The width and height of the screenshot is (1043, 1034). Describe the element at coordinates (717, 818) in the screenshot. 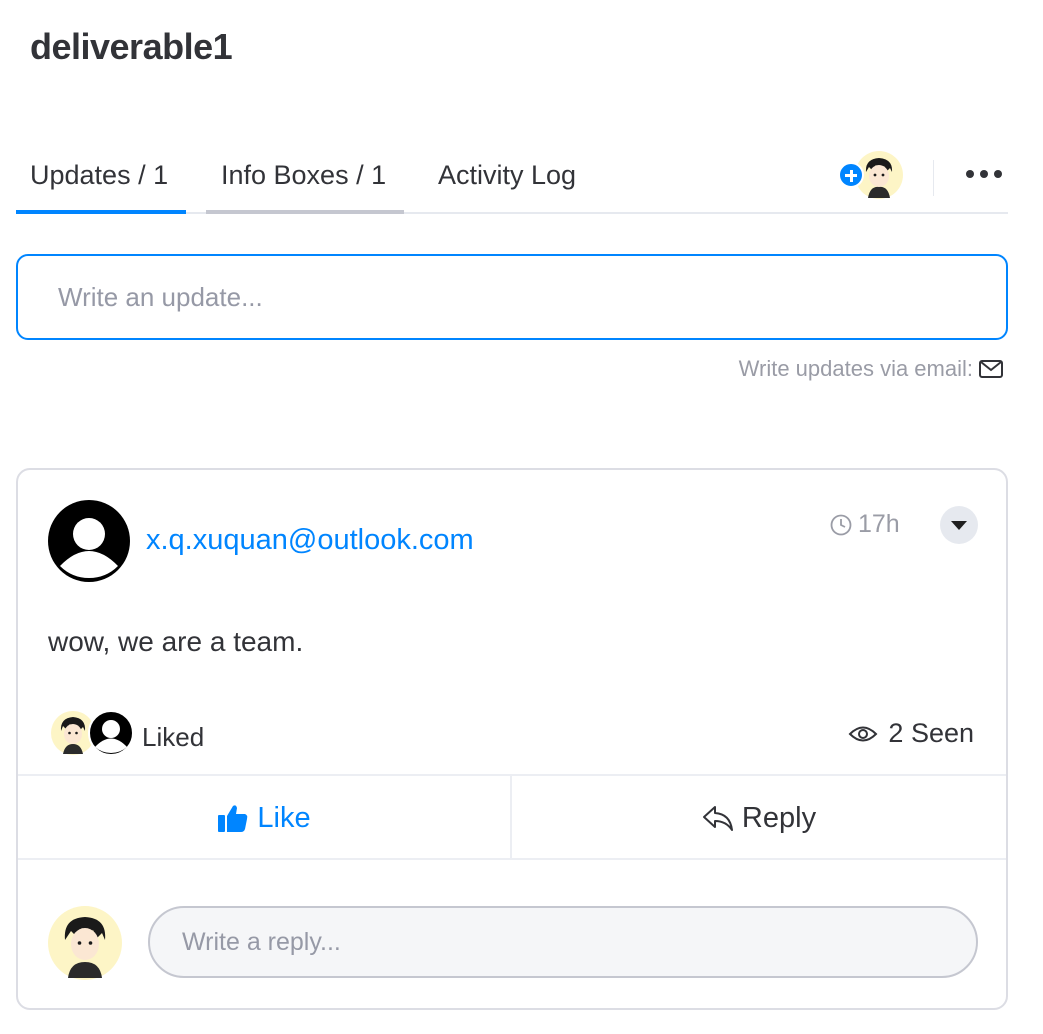

I see `reply-icon` at that location.